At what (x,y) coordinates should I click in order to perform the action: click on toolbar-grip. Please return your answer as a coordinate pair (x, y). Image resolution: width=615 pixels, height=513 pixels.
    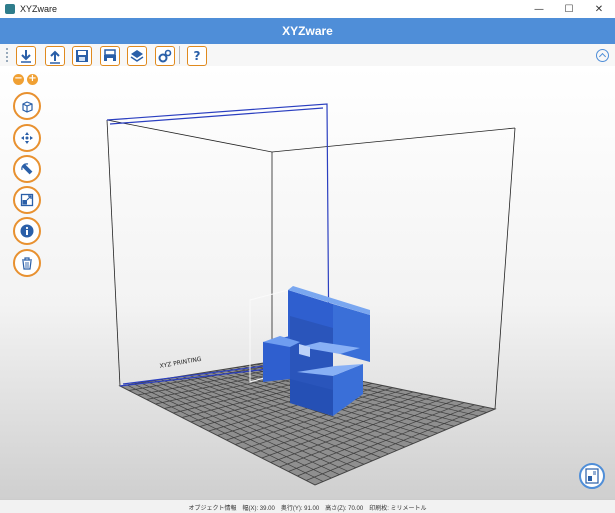
    Looking at the image, I should click on (8, 55).